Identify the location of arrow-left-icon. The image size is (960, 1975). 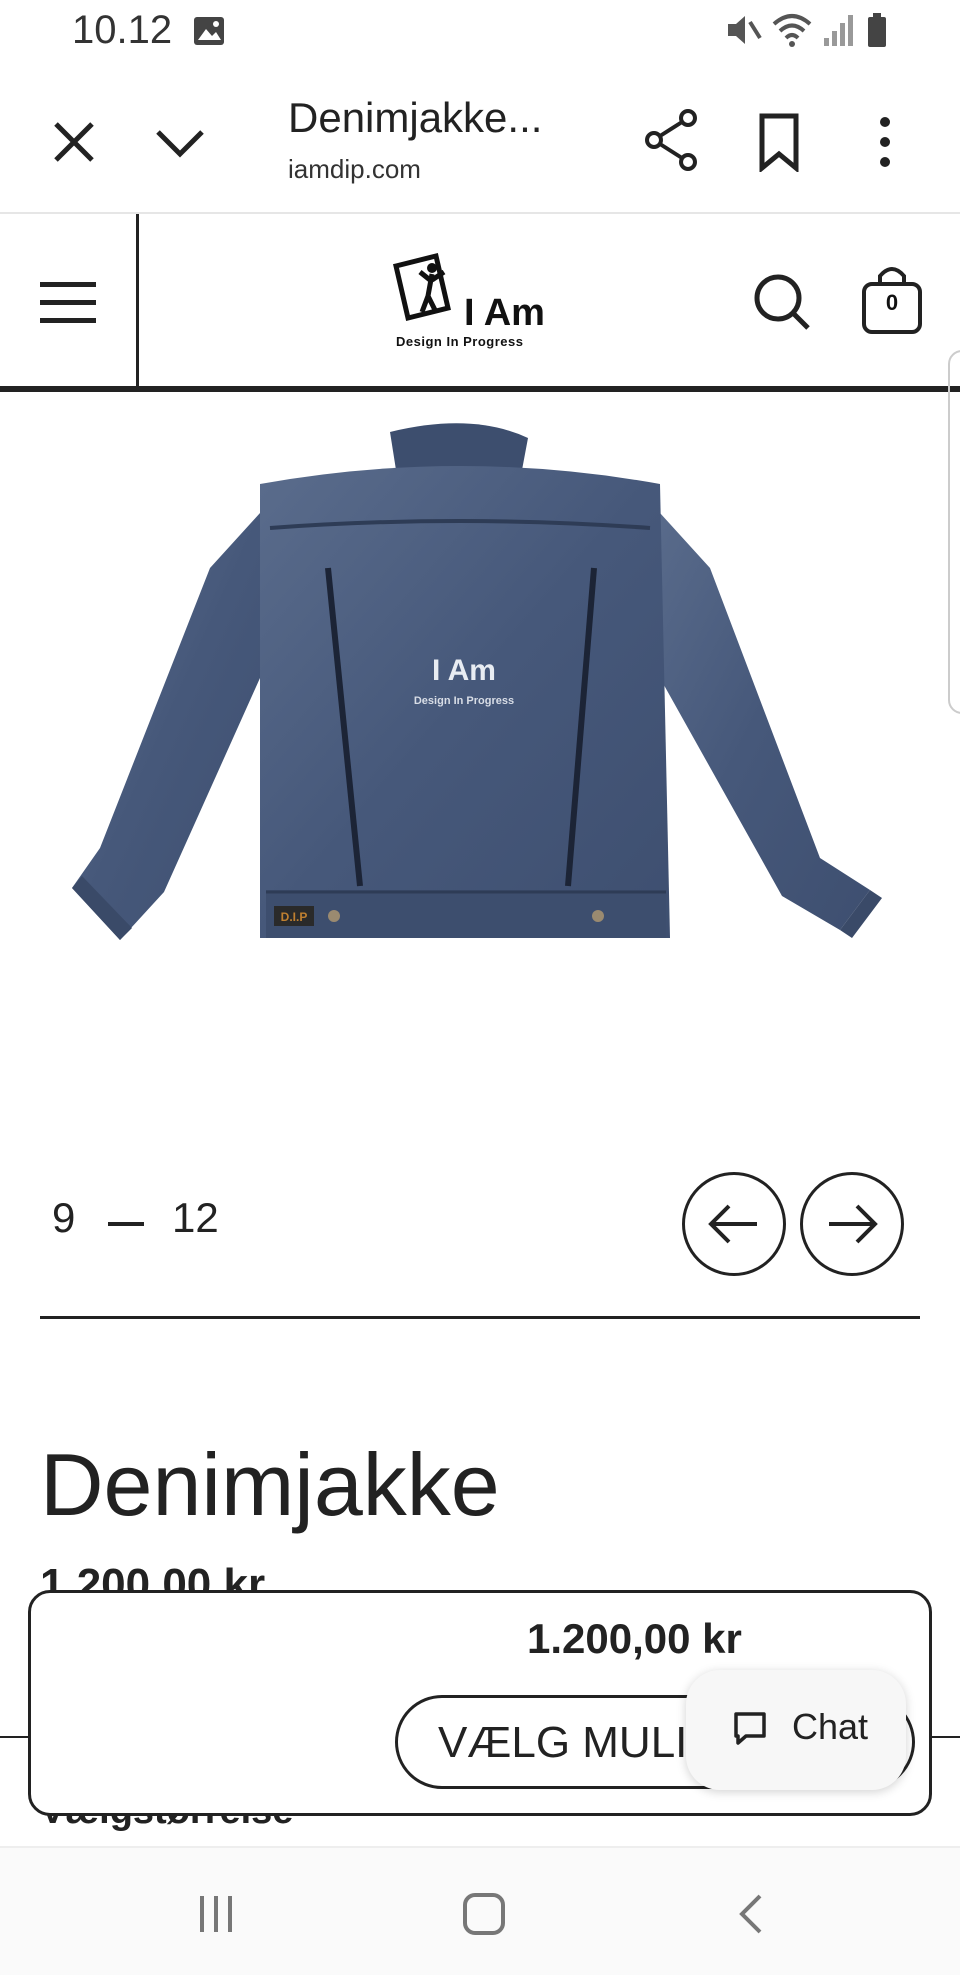
(732, 1224).